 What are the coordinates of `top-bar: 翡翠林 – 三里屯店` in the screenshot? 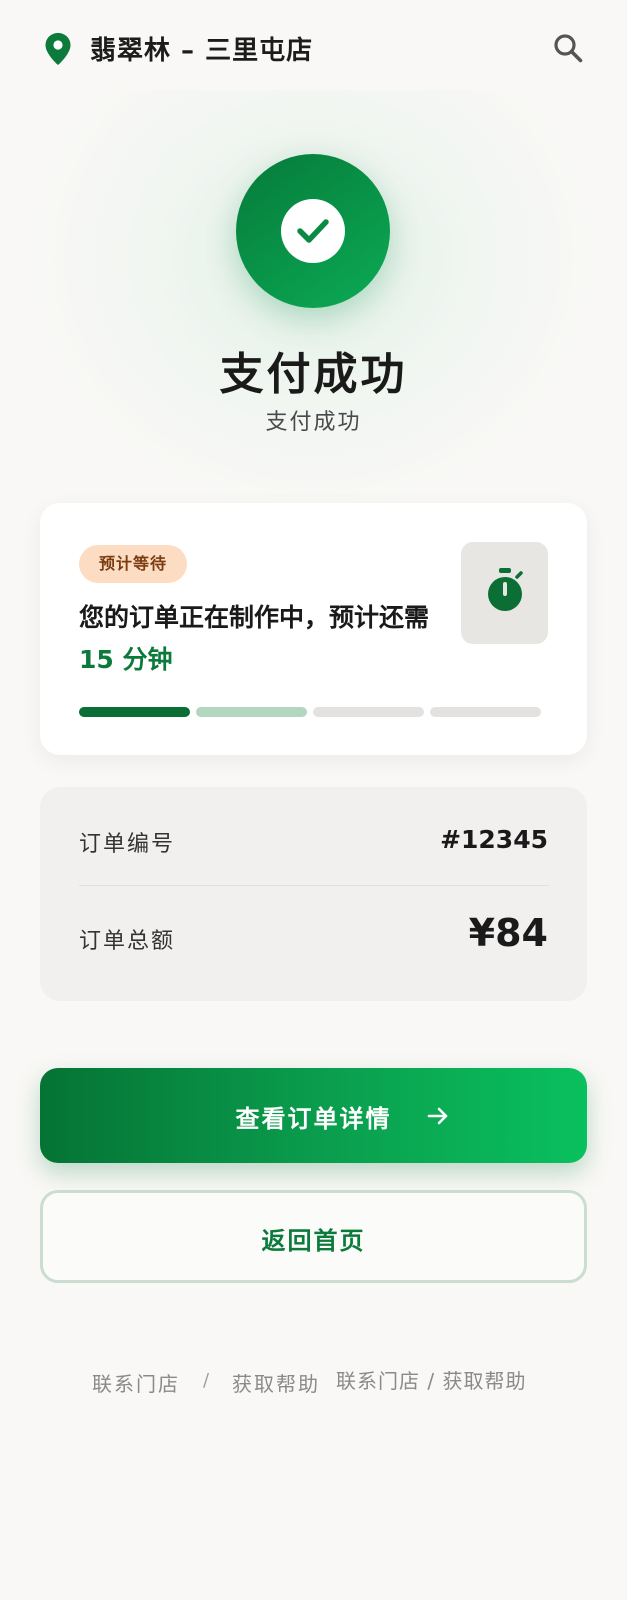 It's located at (313, 48).